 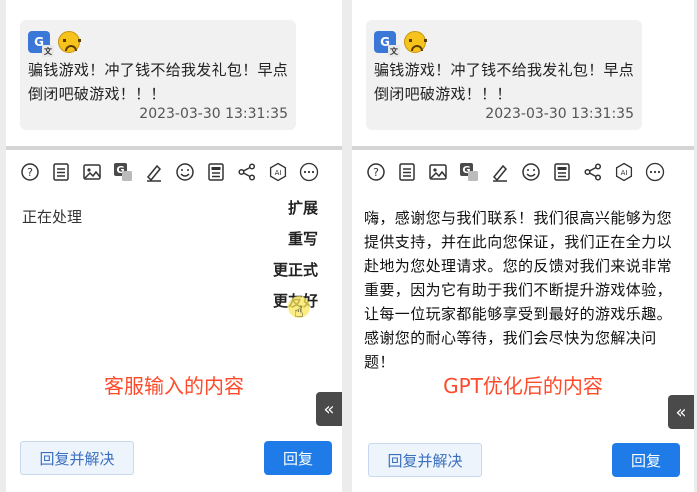 I want to click on caption-agent-input: 客服输入的内容, so click(x=174, y=386).